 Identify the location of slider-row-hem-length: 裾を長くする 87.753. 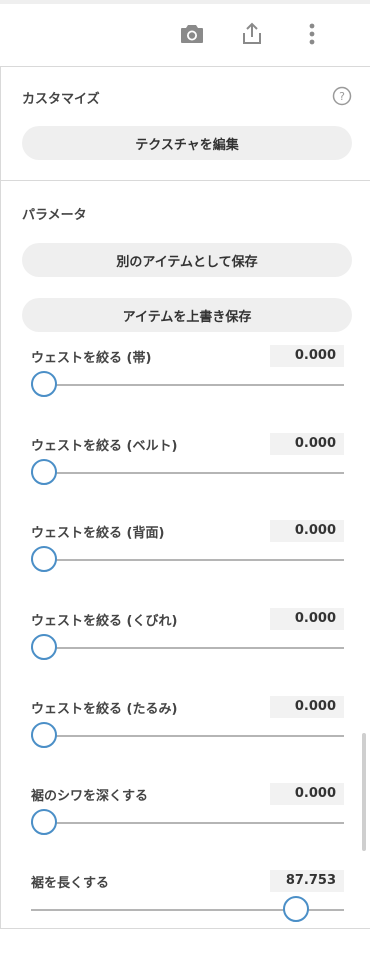
(181, 897).